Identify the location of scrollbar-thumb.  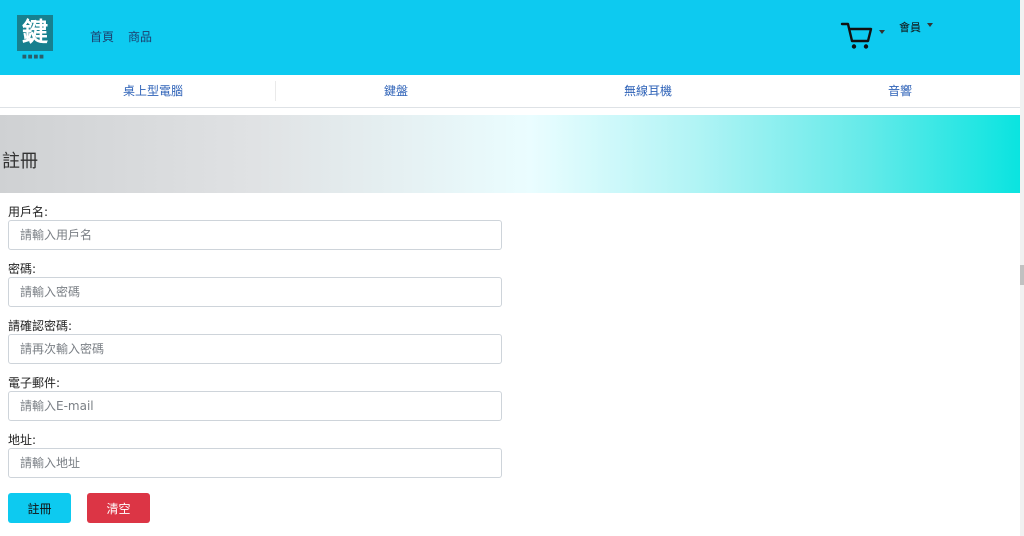
(1022, 275).